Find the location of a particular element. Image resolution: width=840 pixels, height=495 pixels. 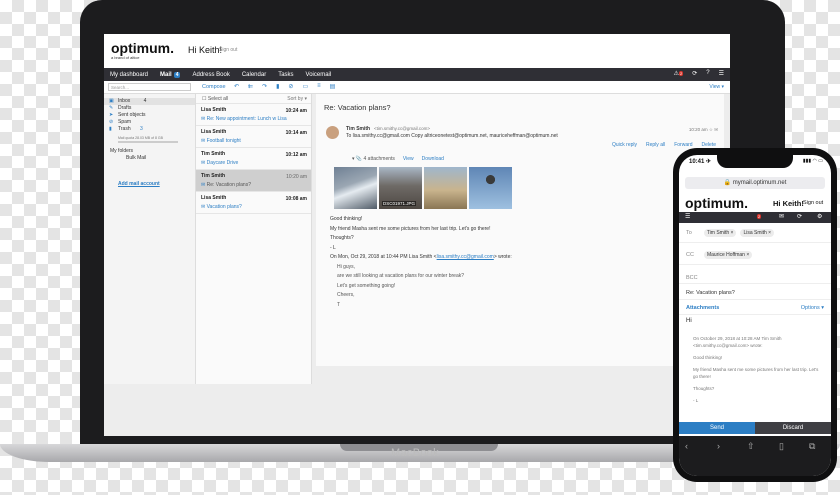

view-attachments-link: View is located at coordinates (408, 159).